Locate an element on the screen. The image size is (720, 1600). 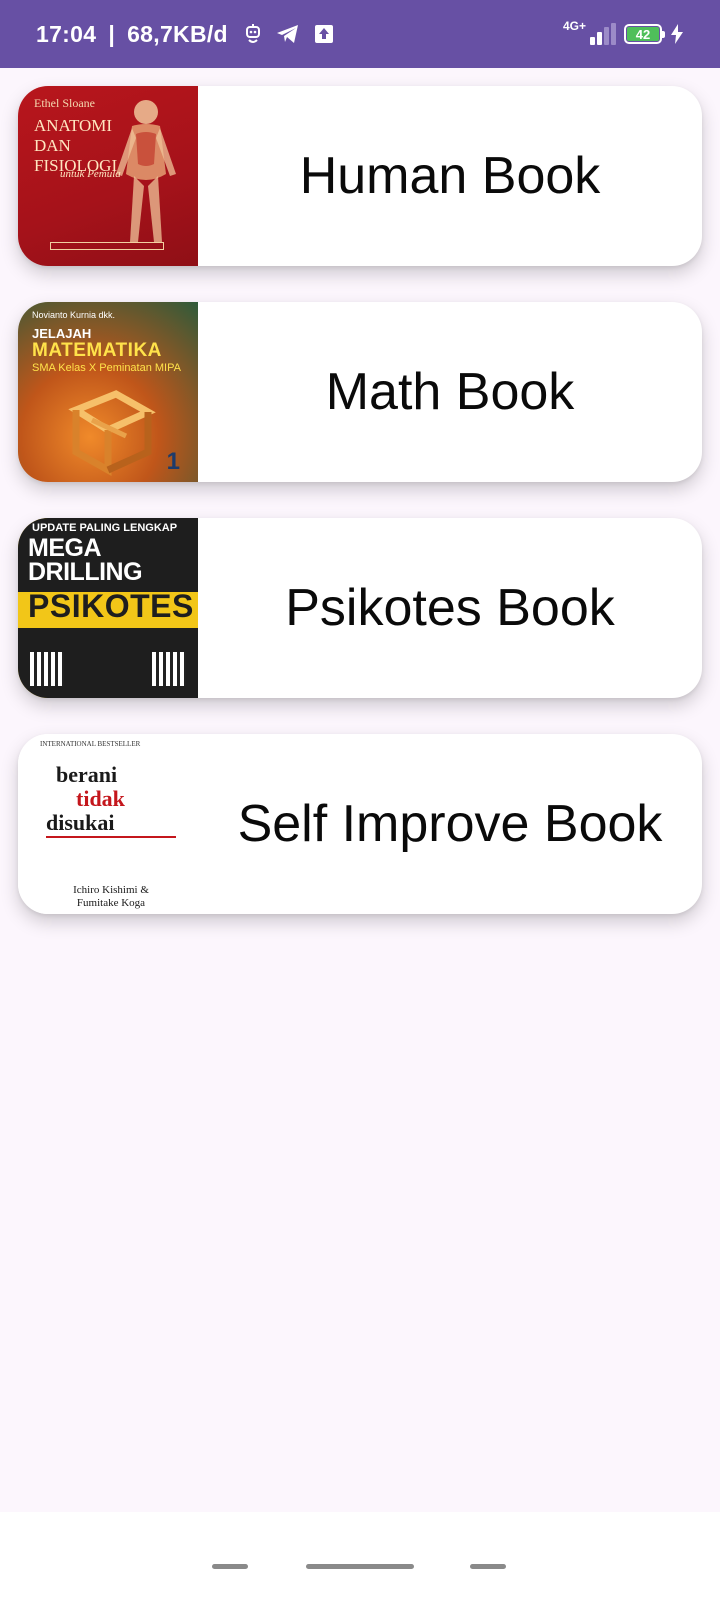
telegram-icon is located at coordinates (287, 34).